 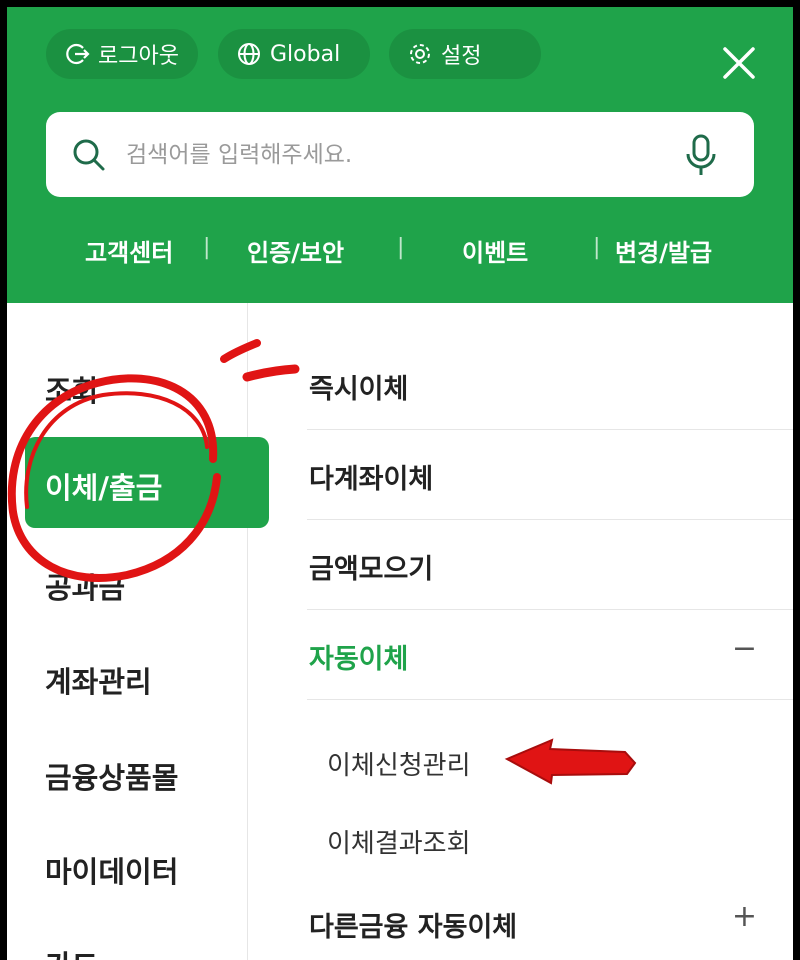 What do you see at coordinates (138, 56) in the screenshot?
I see `logout-label: 로그아웃` at bounding box center [138, 56].